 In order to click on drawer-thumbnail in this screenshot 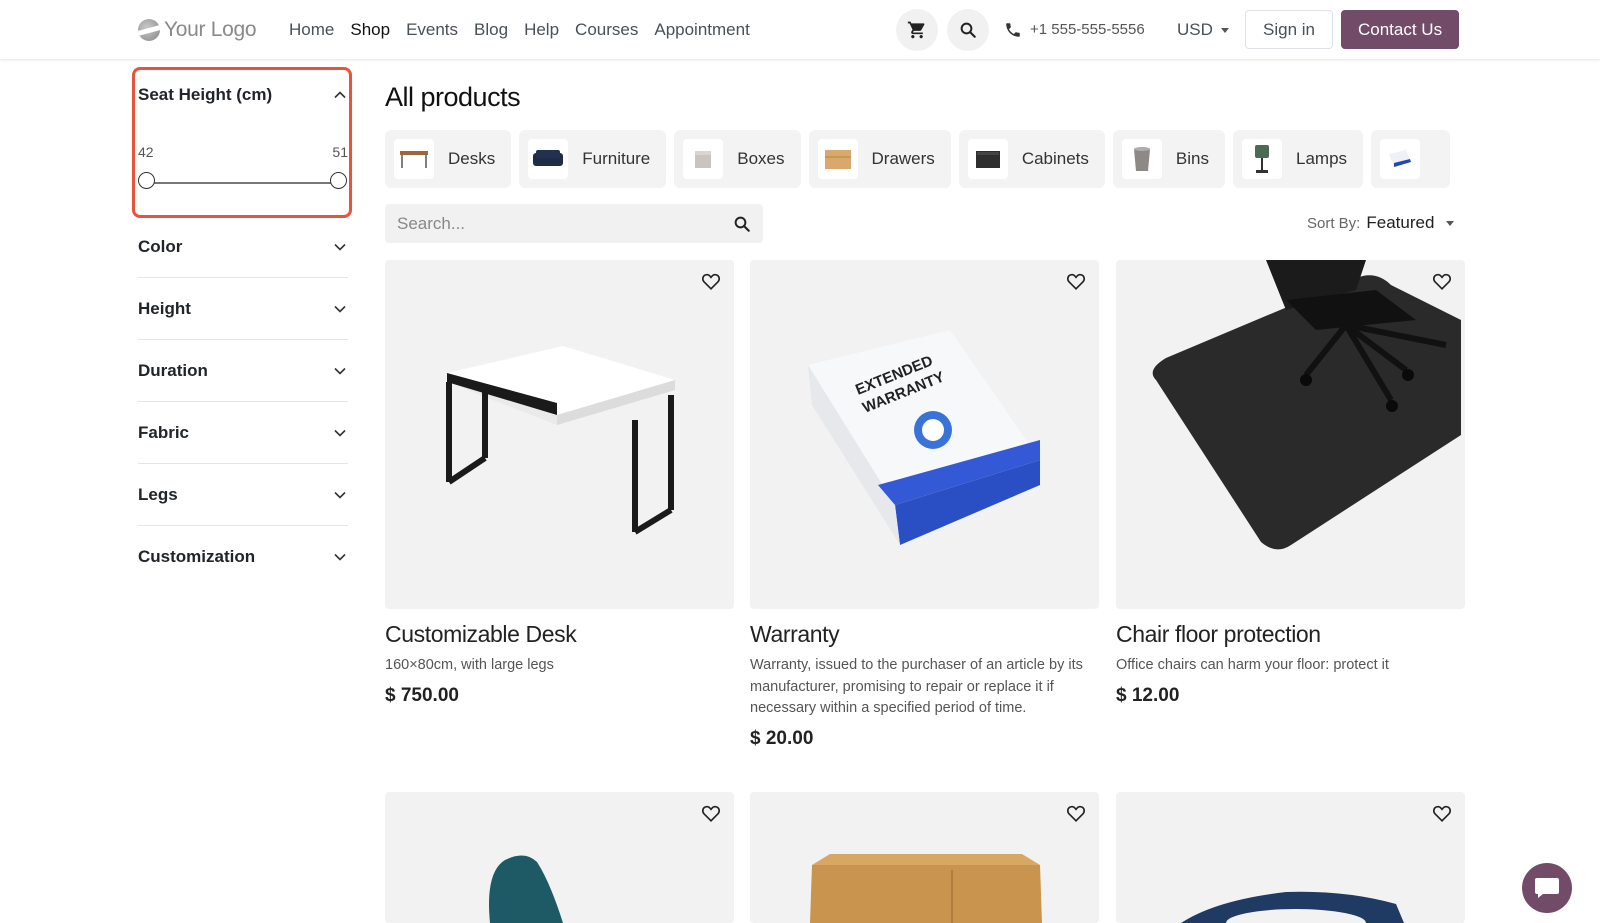, I will do `click(837, 159)`.